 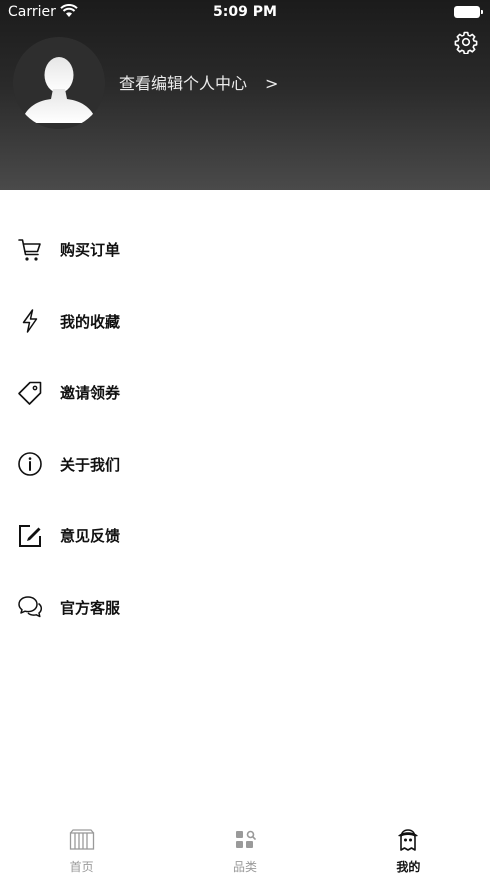 What do you see at coordinates (81, 867) in the screenshot?
I see `tab-label: 首页` at bounding box center [81, 867].